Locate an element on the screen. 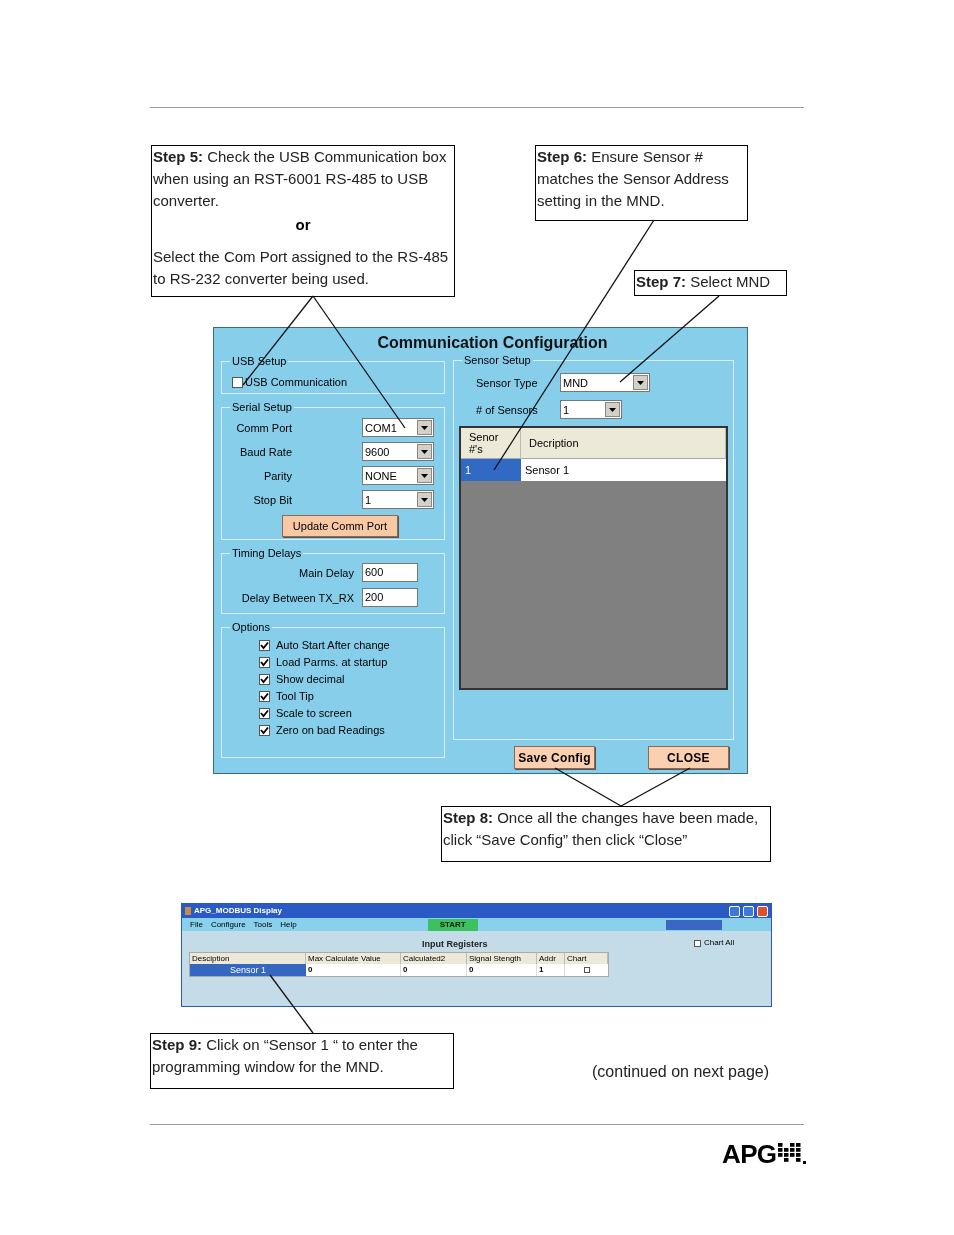 The width and height of the screenshot is (954, 1235). menu-item: File is located at coordinates (196, 924).